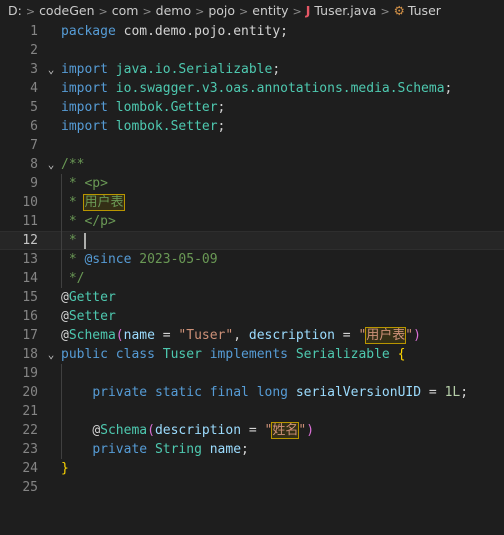 This screenshot has height=535, width=504. What do you see at coordinates (30, 316) in the screenshot?
I see `line-number: 16` at bounding box center [30, 316].